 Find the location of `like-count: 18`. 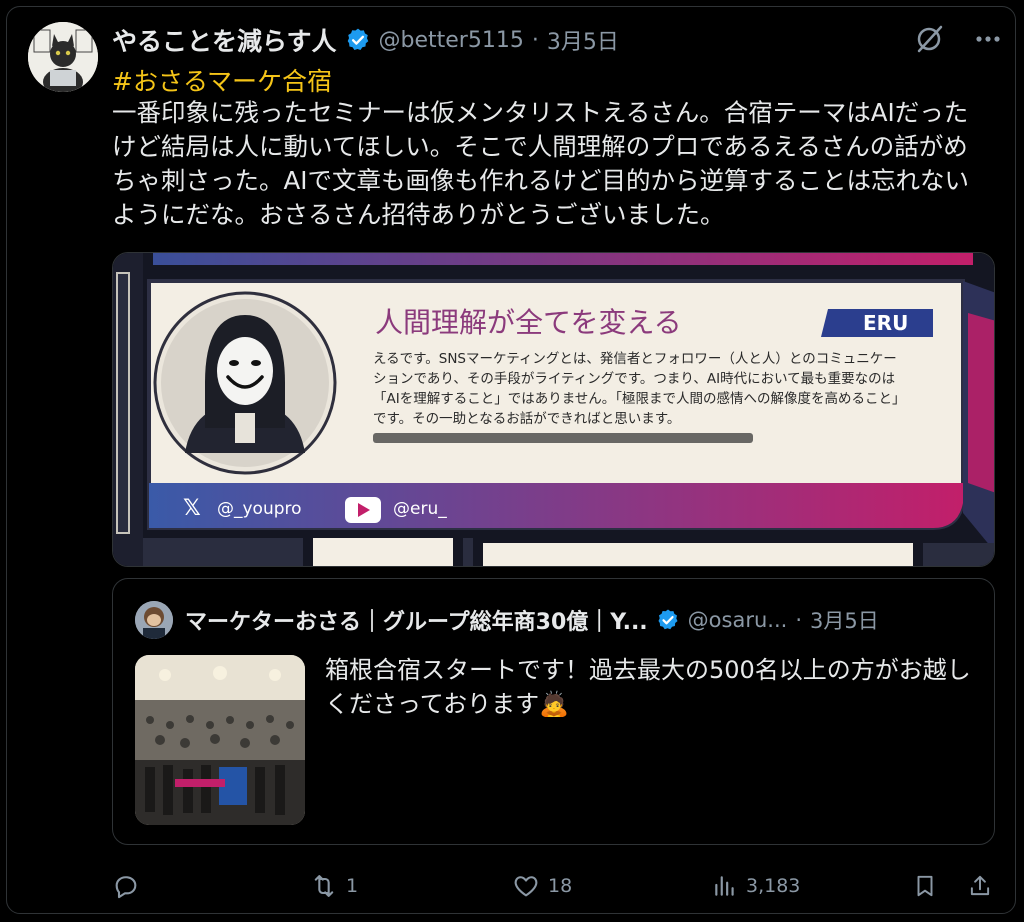

like-count: 18 is located at coordinates (560, 886).